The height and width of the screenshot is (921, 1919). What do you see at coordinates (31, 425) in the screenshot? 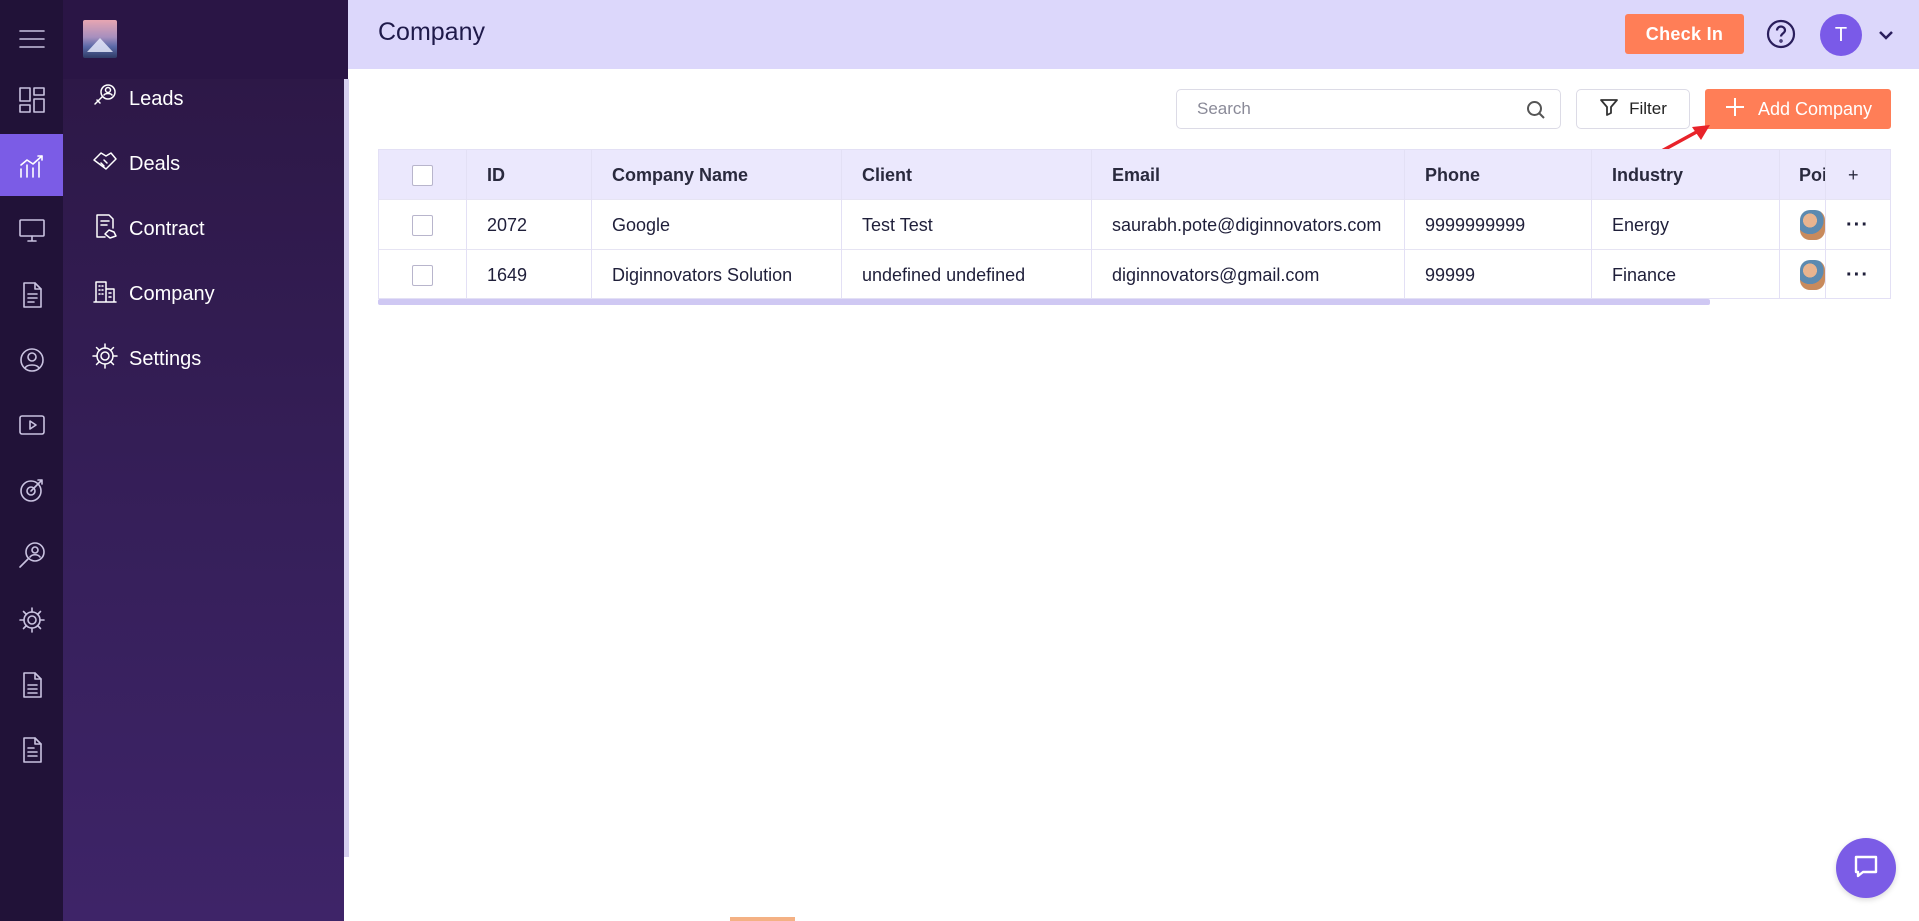
I see `video-icon` at bounding box center [31, 425].